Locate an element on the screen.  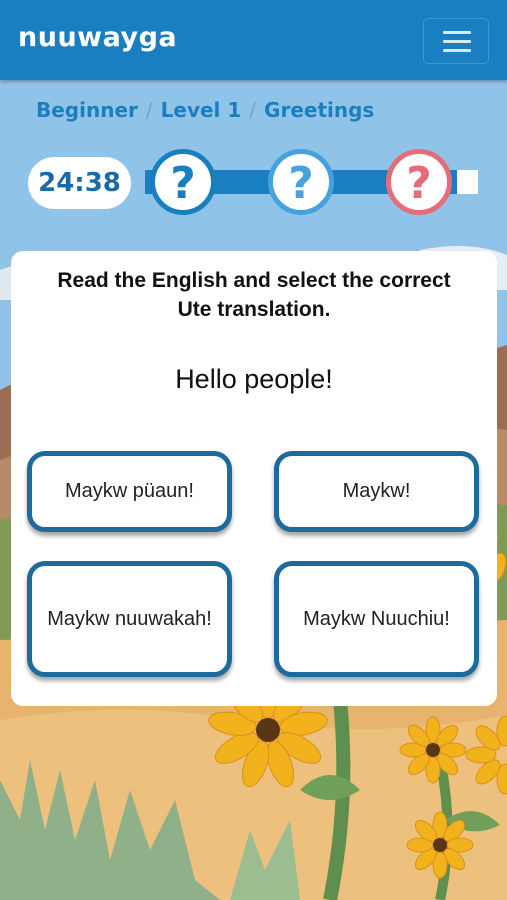
quiz-prompt: Hello people! is located at coordinates (254, 379).